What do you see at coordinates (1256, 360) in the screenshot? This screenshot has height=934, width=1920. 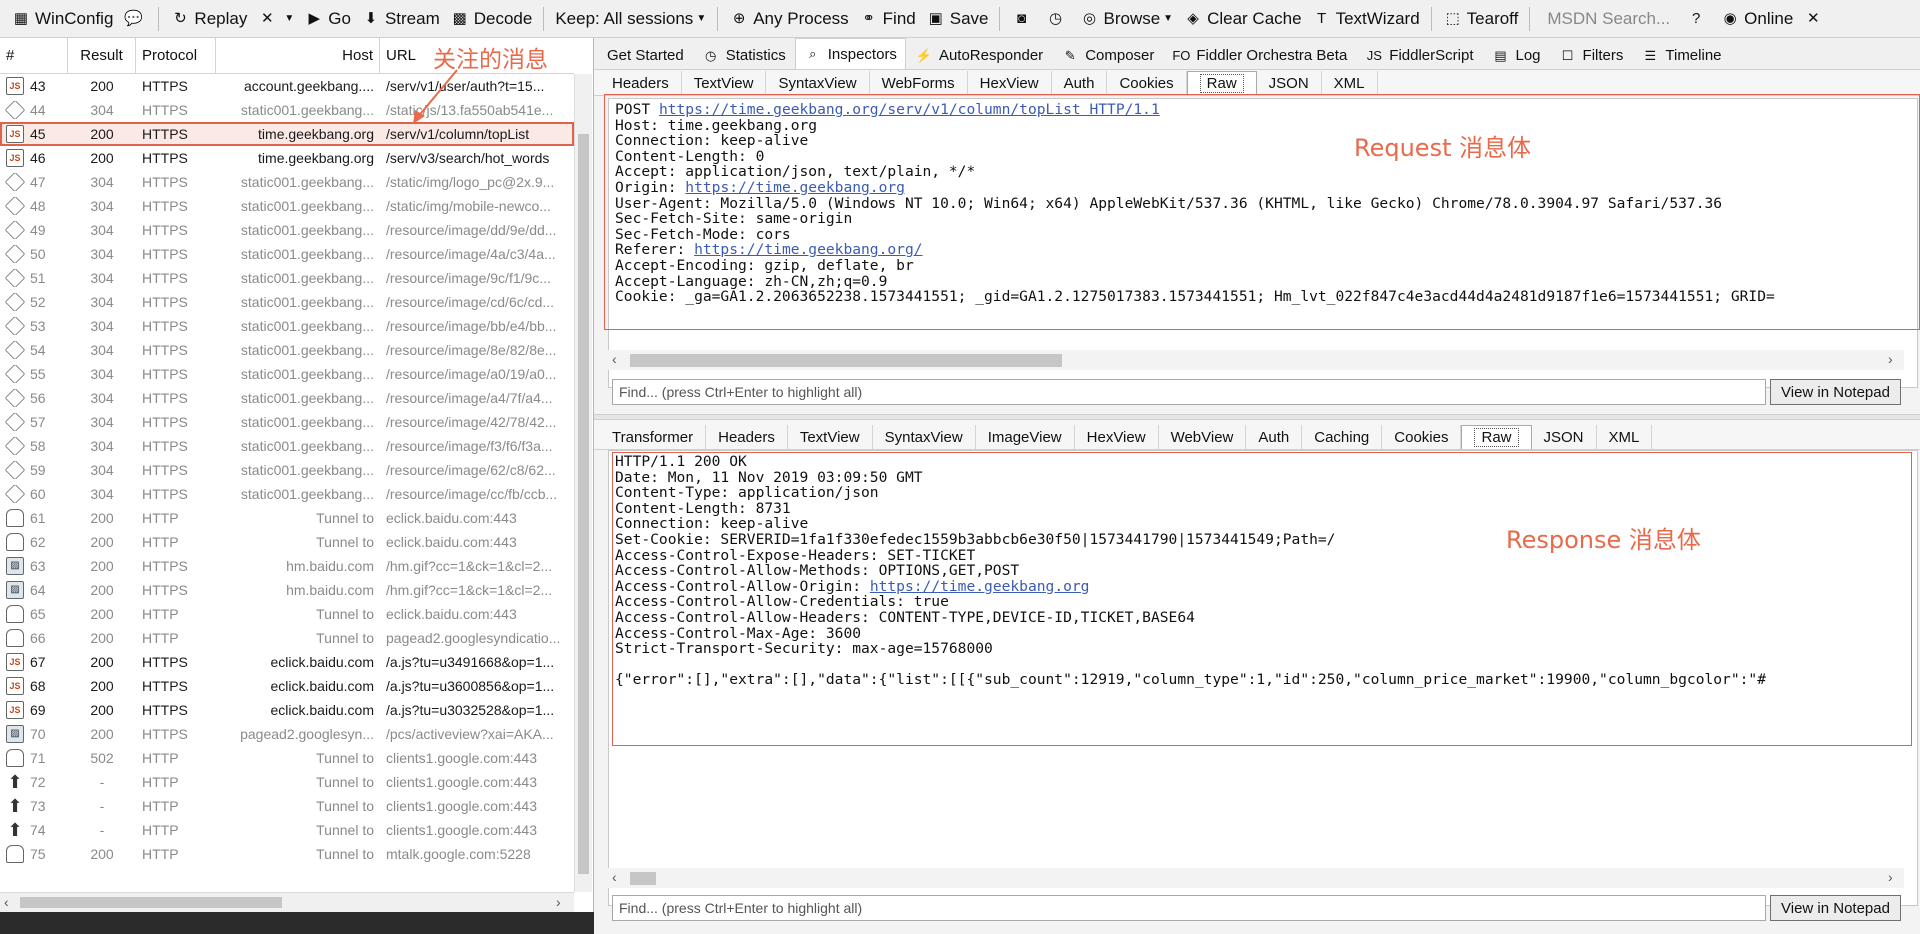 I see `request-horizontal-scrollbar: ‹ ›` at bounding box center [1256, 360].